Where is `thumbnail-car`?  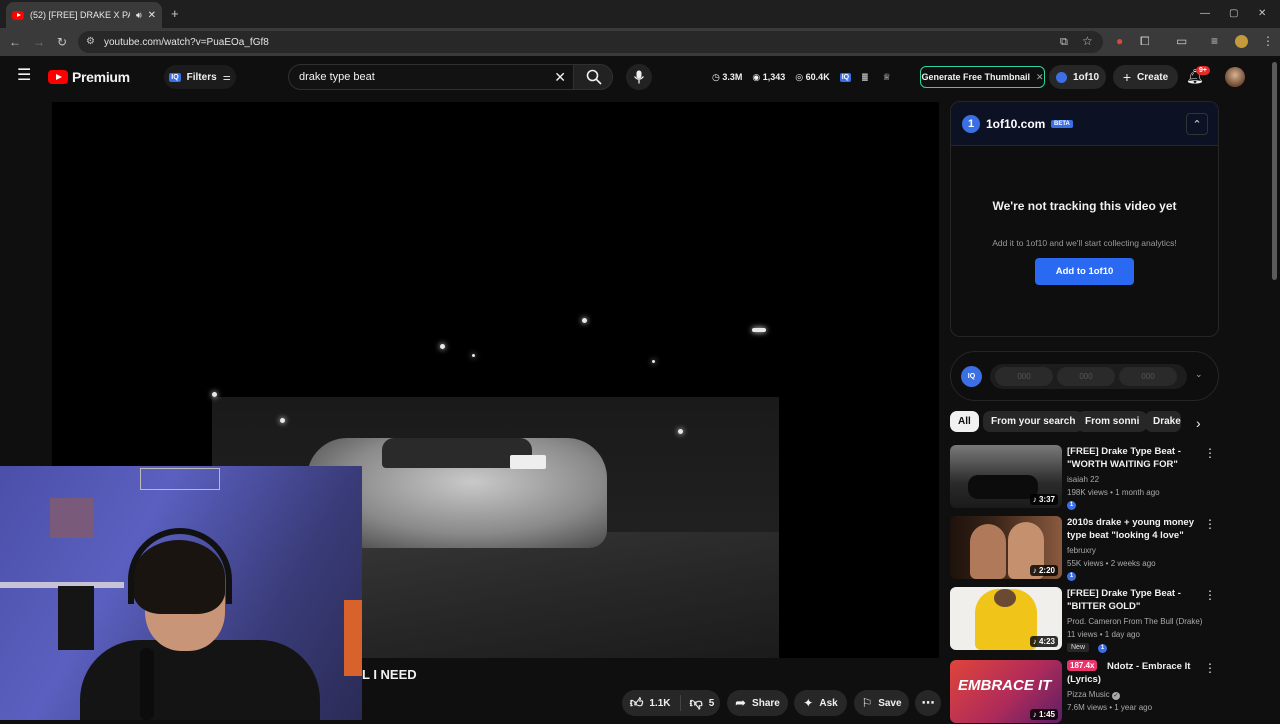 thumbnail-car is located at coordinates (1003, 487).